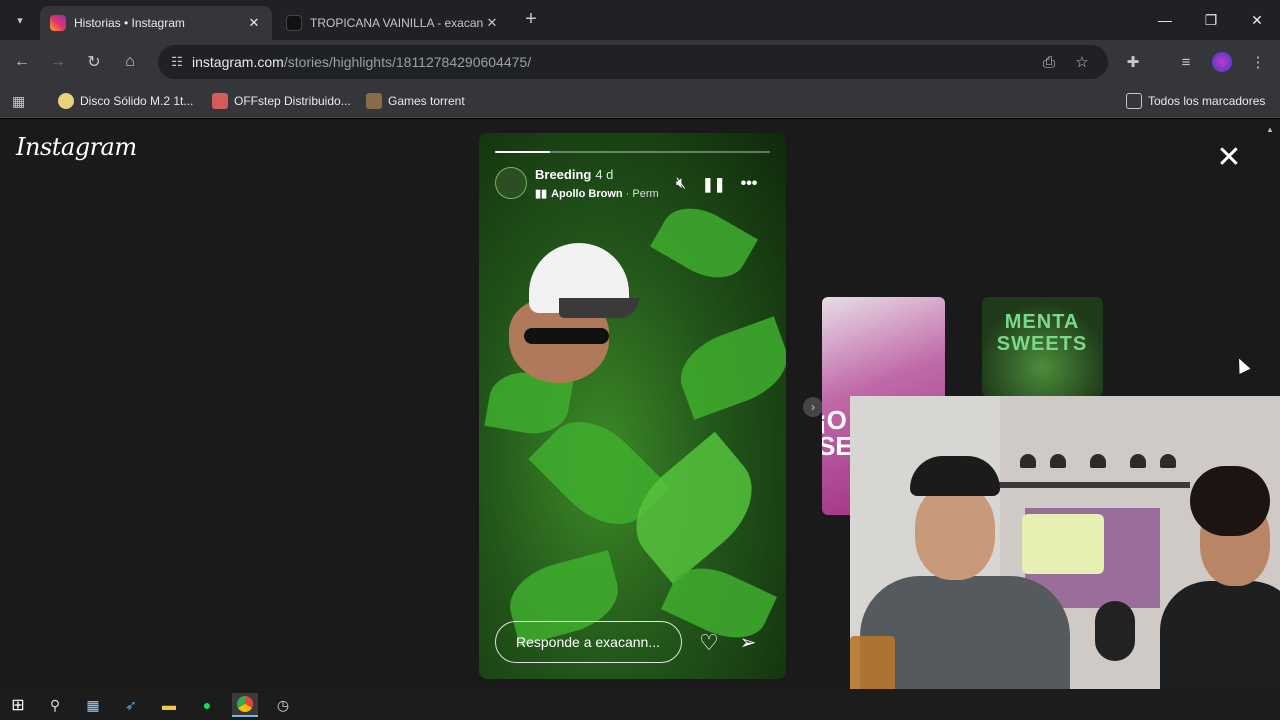  I want to click on profile-avatar, so click(1222, 62).